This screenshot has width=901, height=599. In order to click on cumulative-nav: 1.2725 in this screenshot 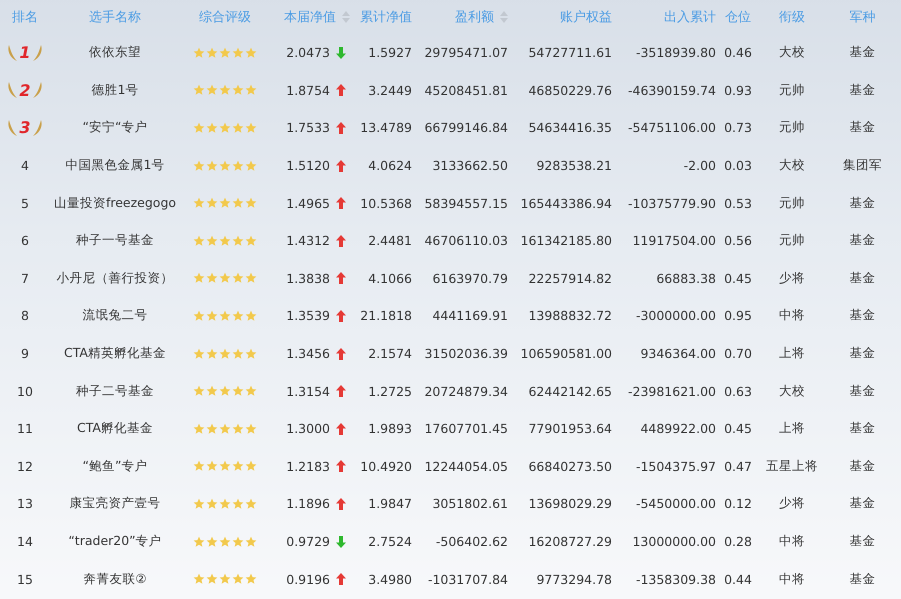, I will do `click(390, 391)`.